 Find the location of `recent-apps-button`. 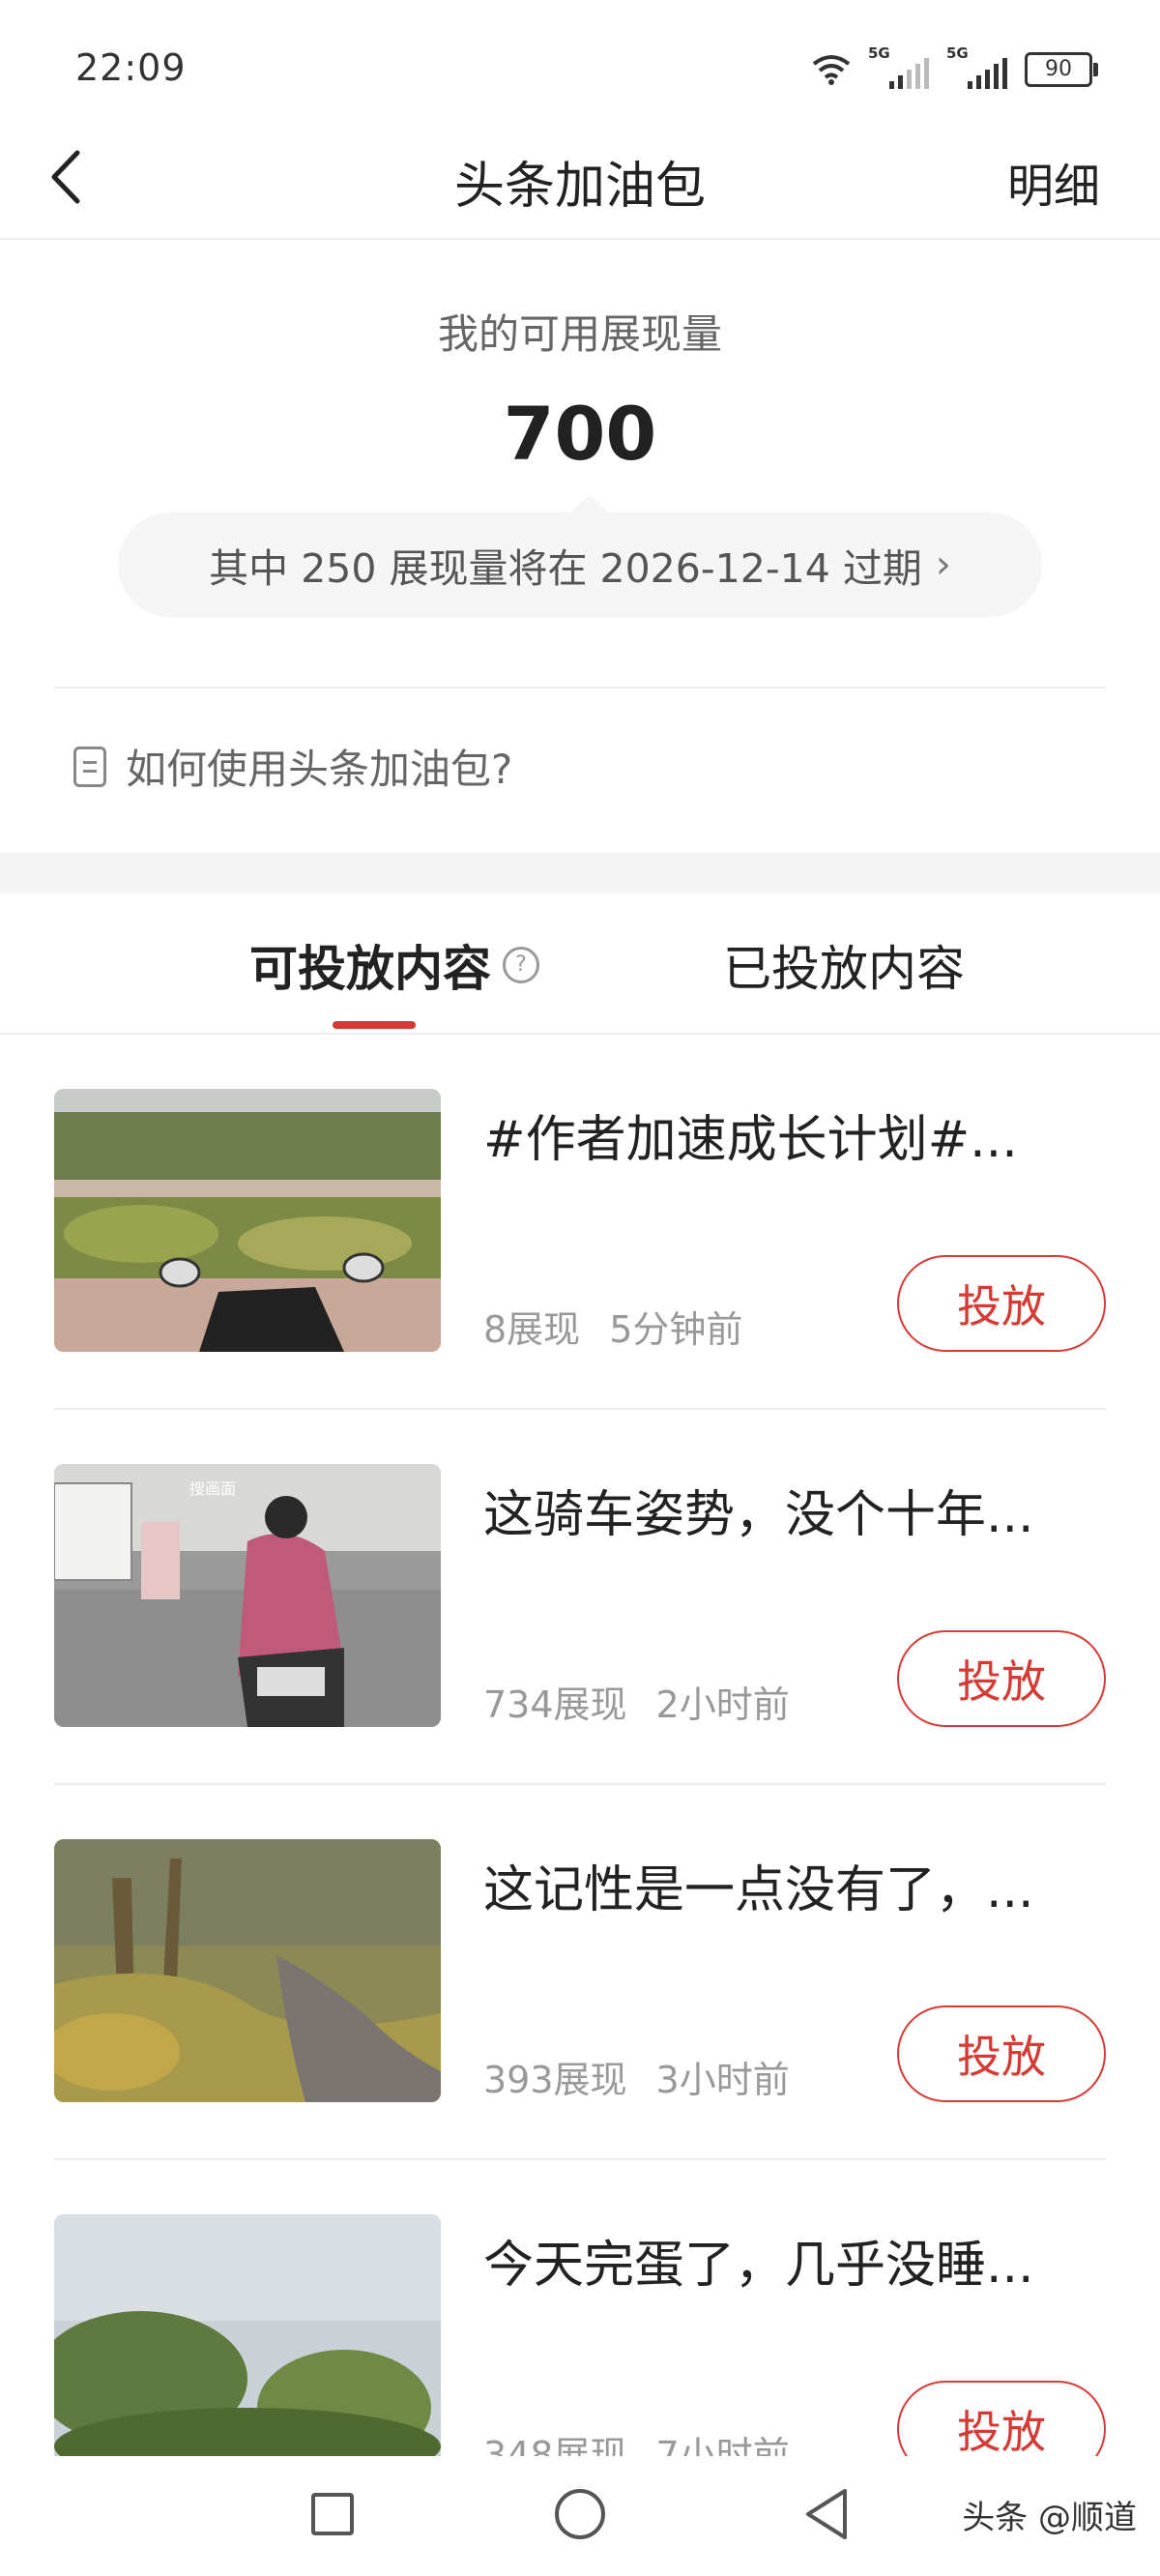

recent-apps-button is located at coordinates (333, 2514).